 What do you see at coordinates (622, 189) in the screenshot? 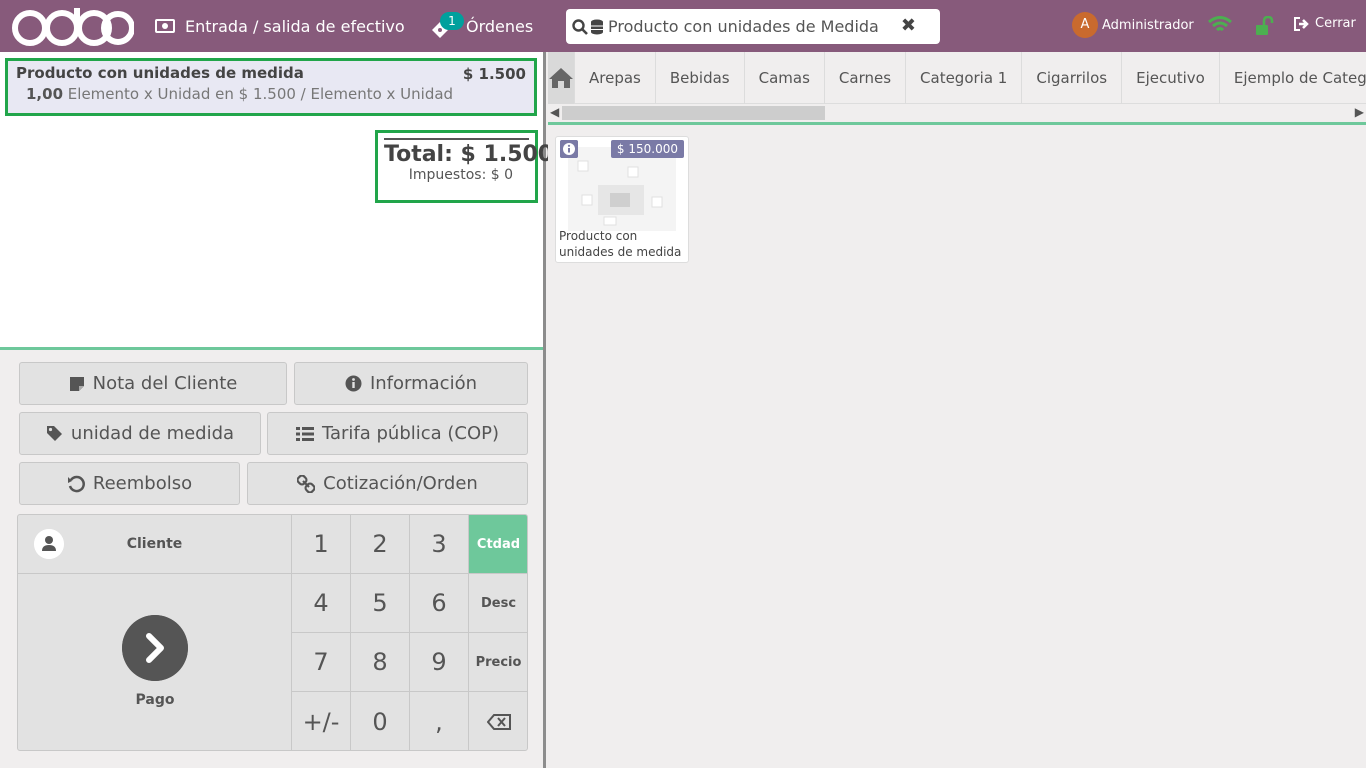
I see `product-image-placeholder` at bounding box center [622, 189].